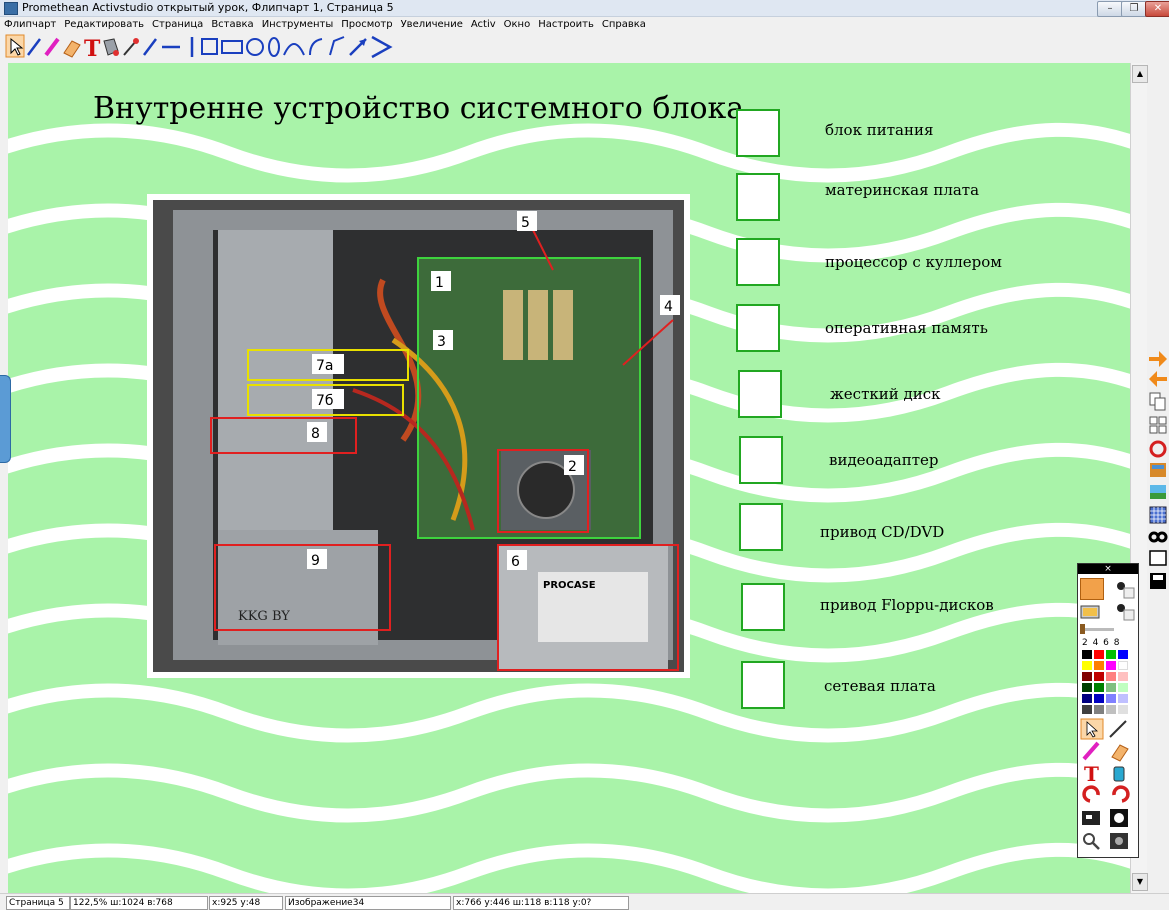 Image resolution: width=1169 pixels, height=910 pixels. Describe the element at coordinates (274, 47) in the screenshot. I see `ellipse-icon` at that location.